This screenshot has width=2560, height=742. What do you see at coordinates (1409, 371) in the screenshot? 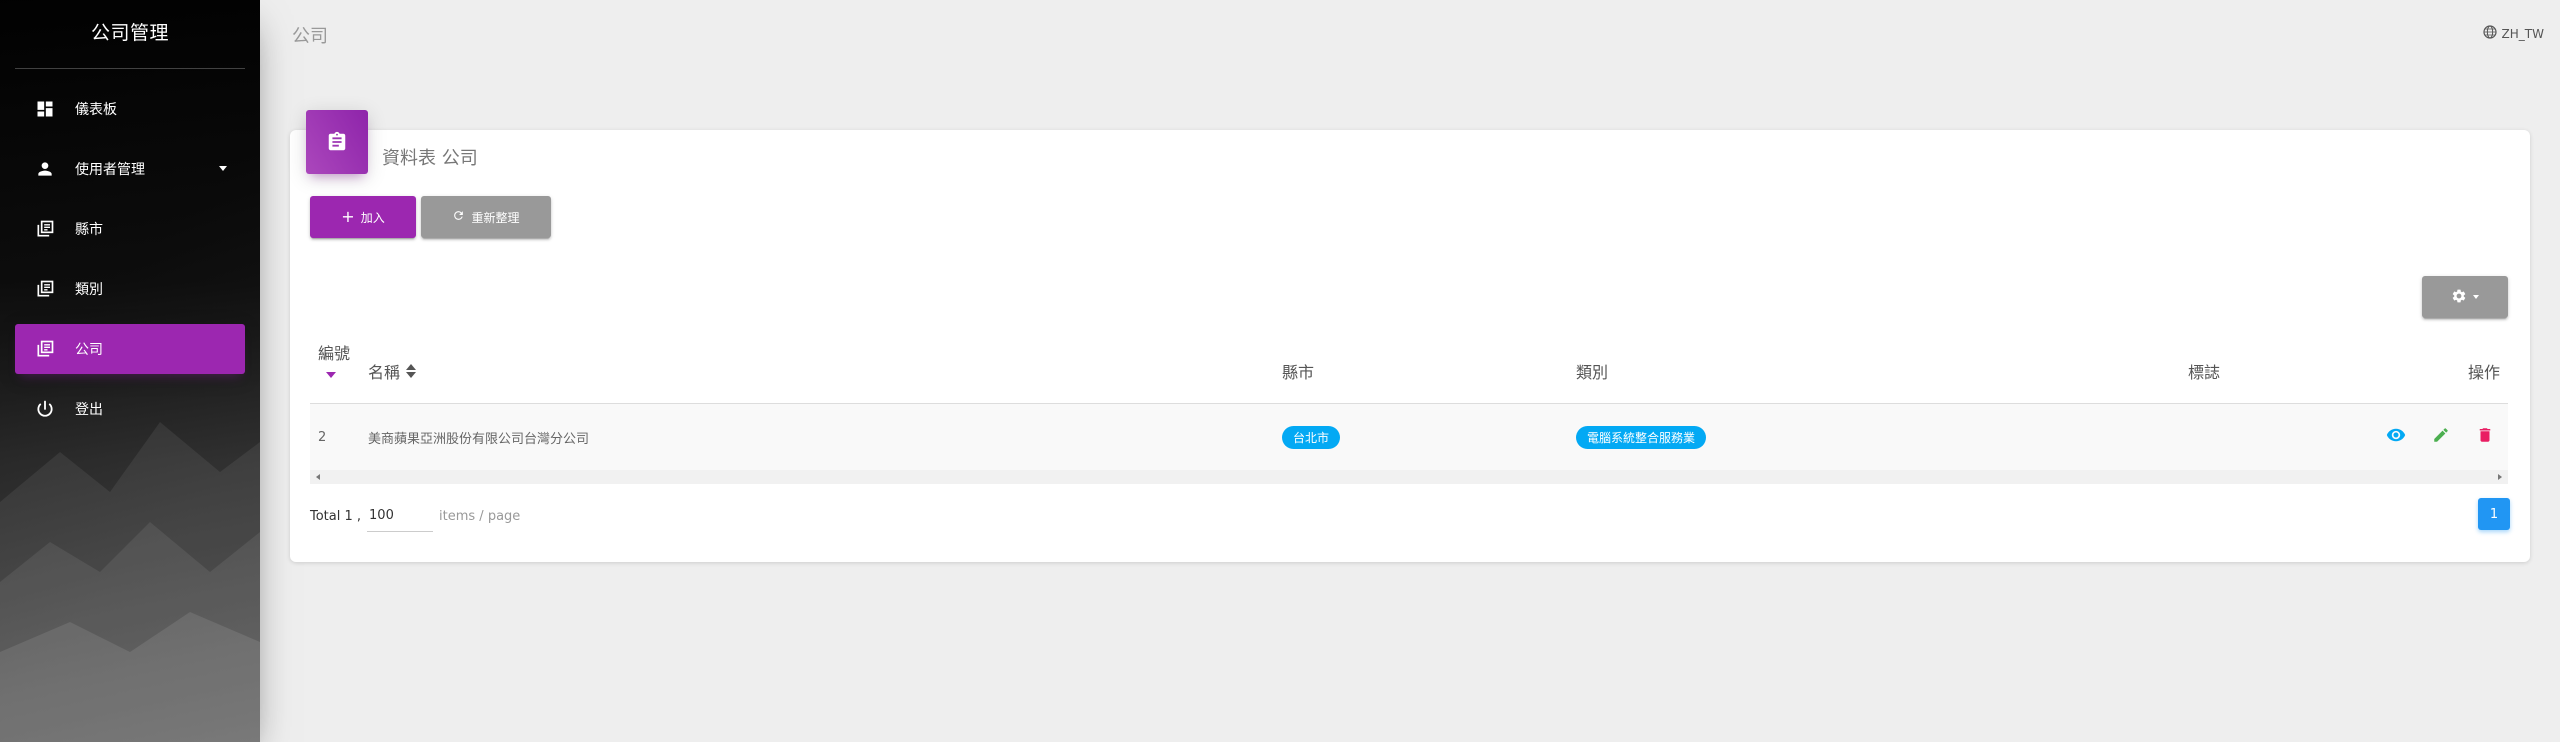
I see `table-header: 編號 名稱 縣市 類別 標誌 操作` at bounding box center [1409, 371].